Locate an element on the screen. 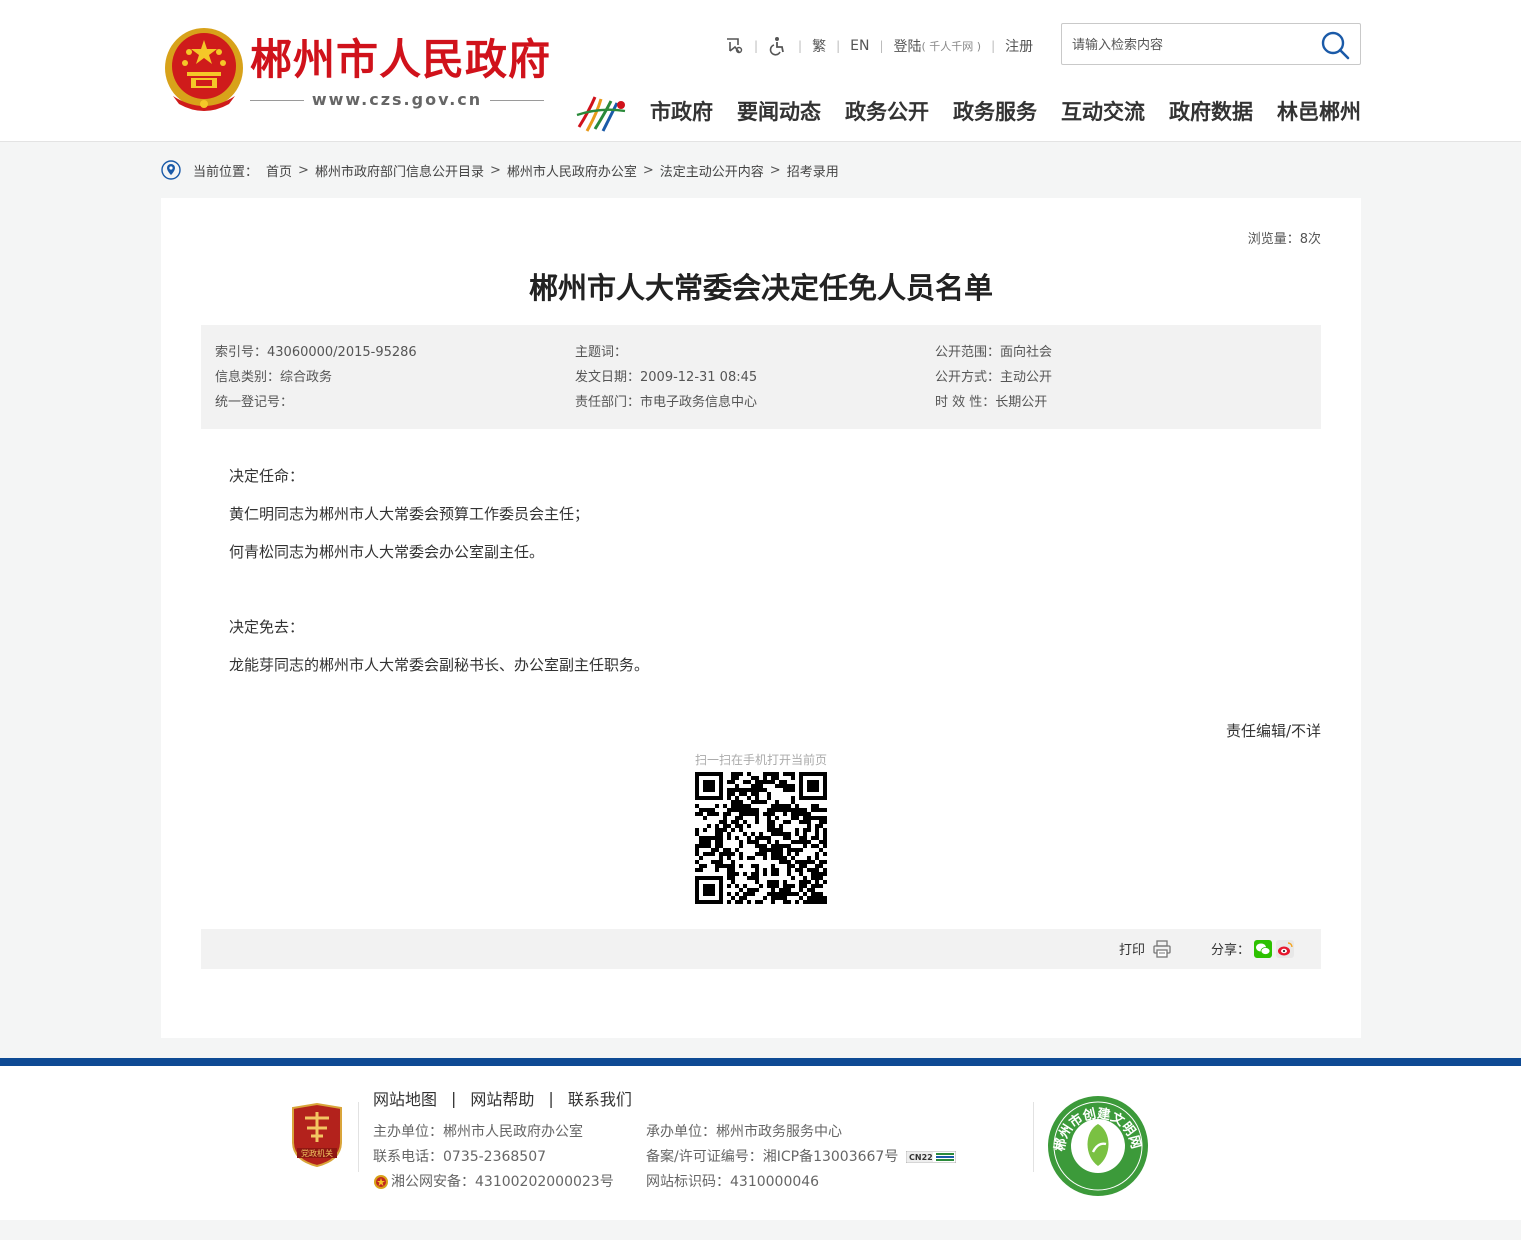 This screenshot has height=1240, width=1521. traditional-chinese-link: 繁 is located at coordinates (819, 46).